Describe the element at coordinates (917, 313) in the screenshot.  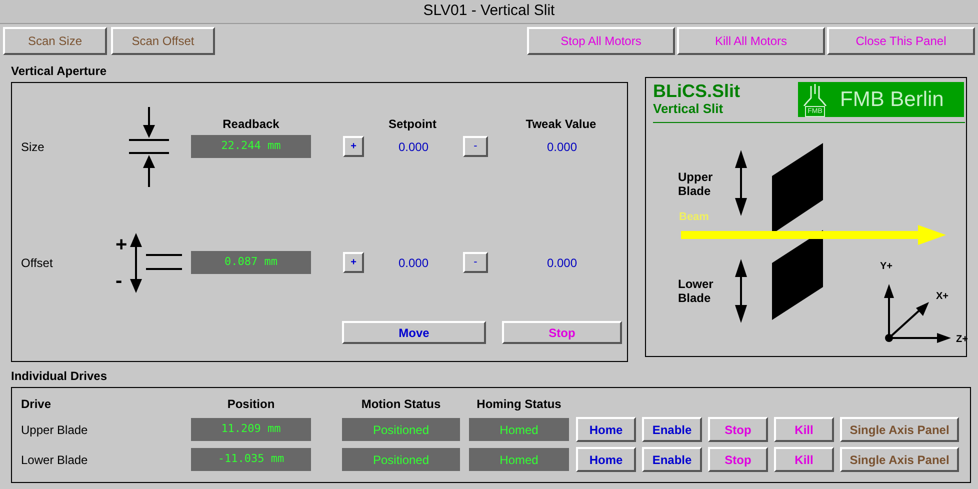
I see `axes-drawing` at that location.